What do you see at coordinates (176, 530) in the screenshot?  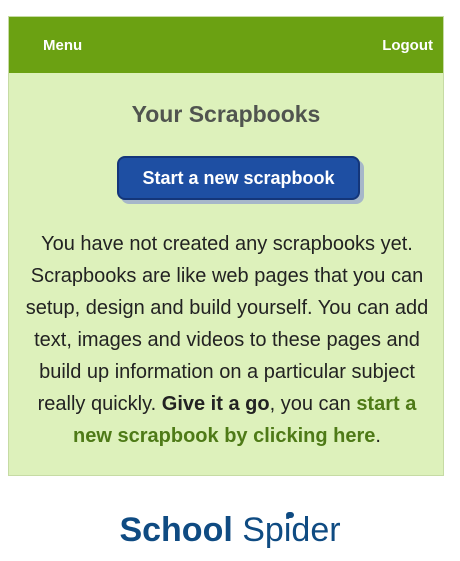 I see `brand-school: School` at bounding box center [176, 530].